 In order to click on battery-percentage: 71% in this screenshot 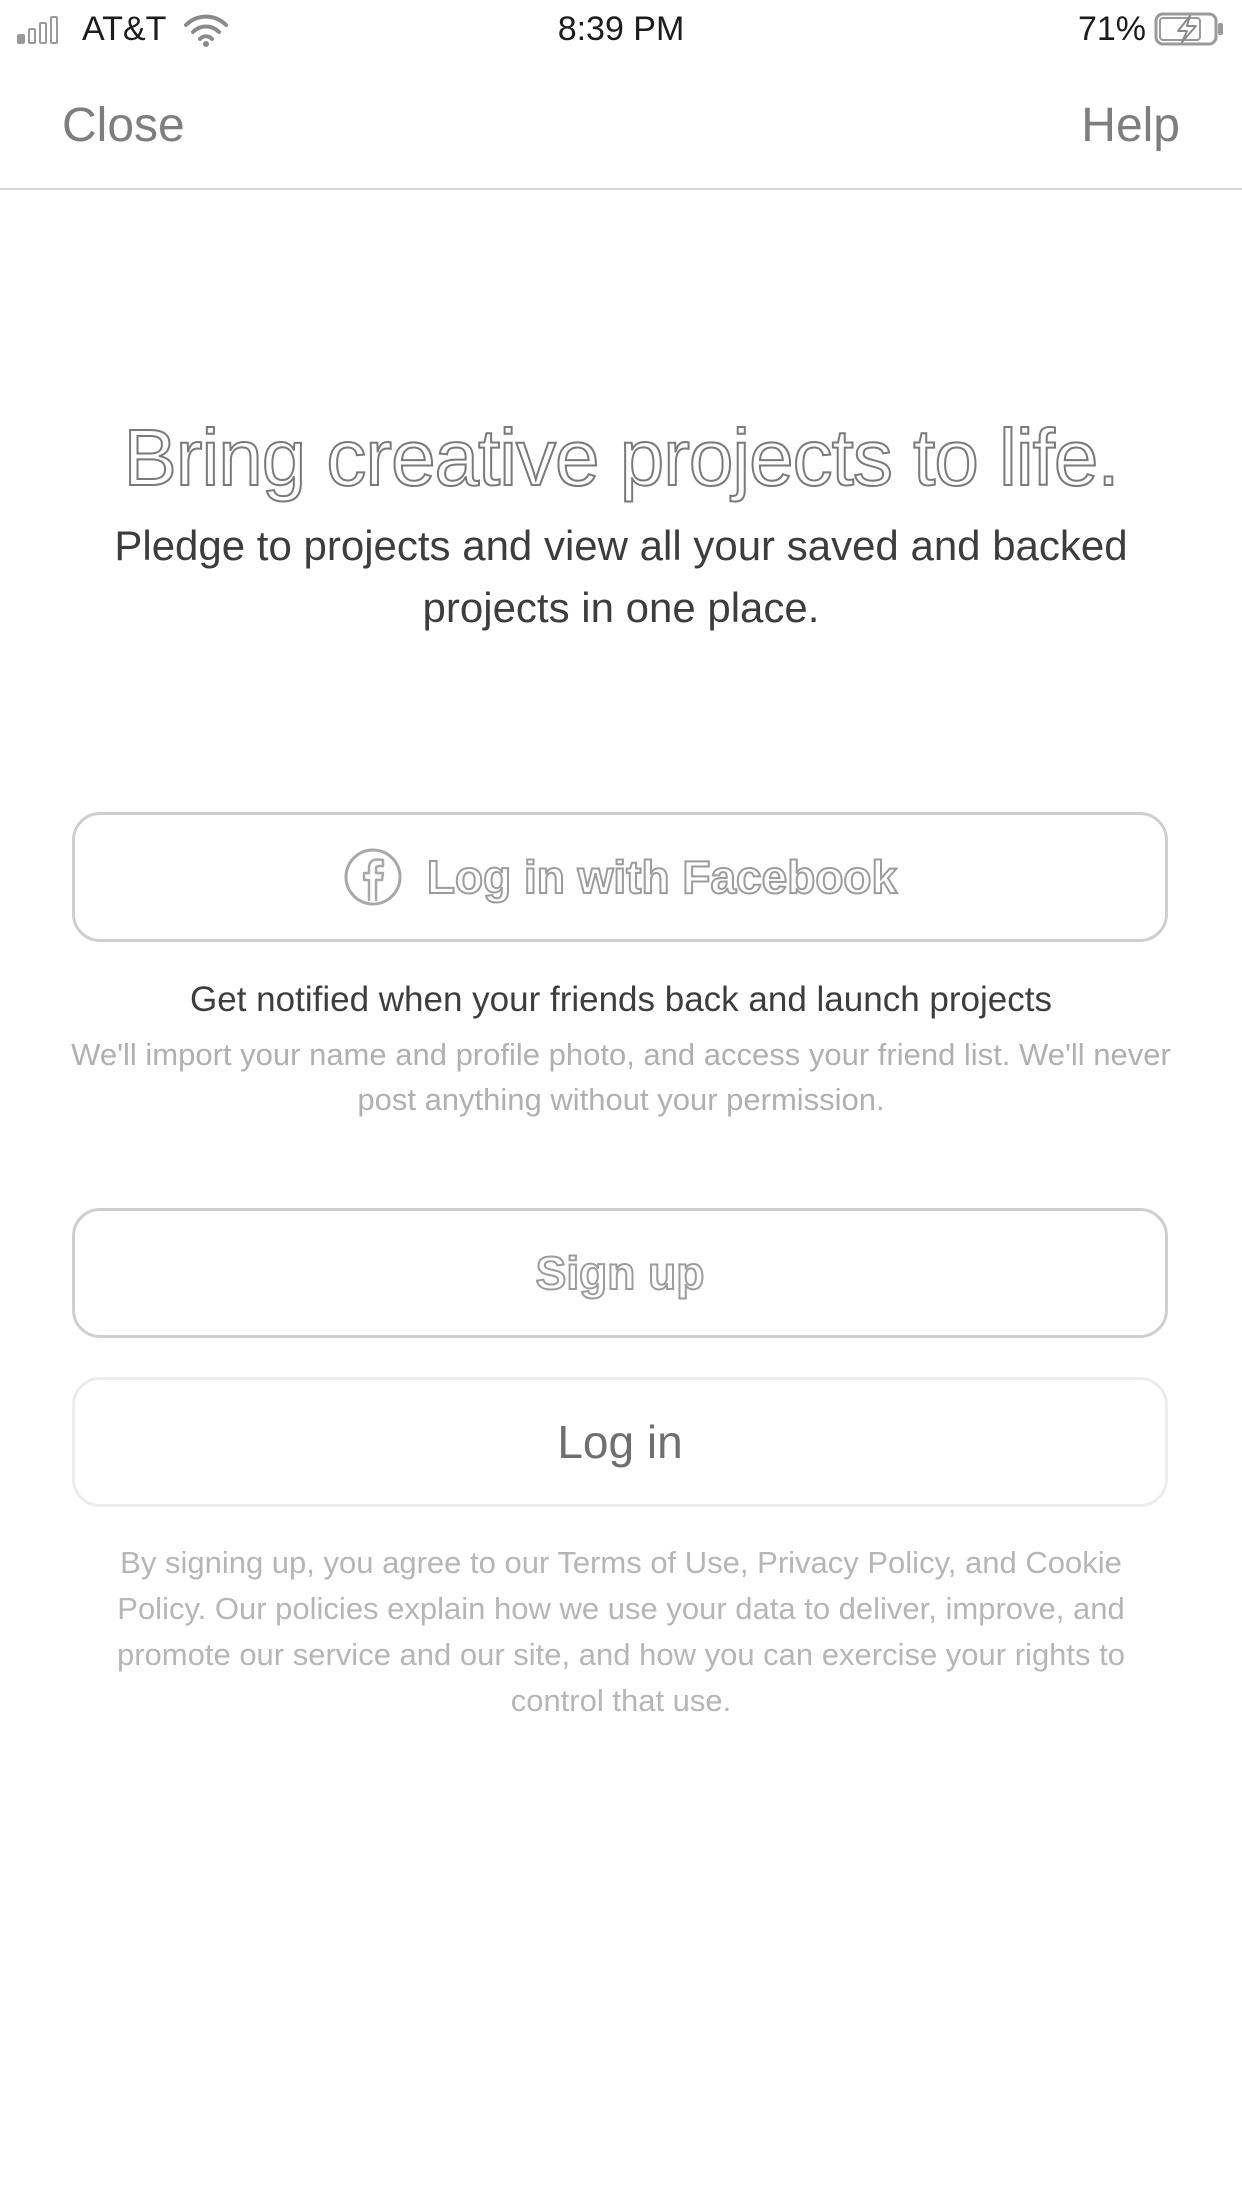, I will do `click(1111, 29)`.